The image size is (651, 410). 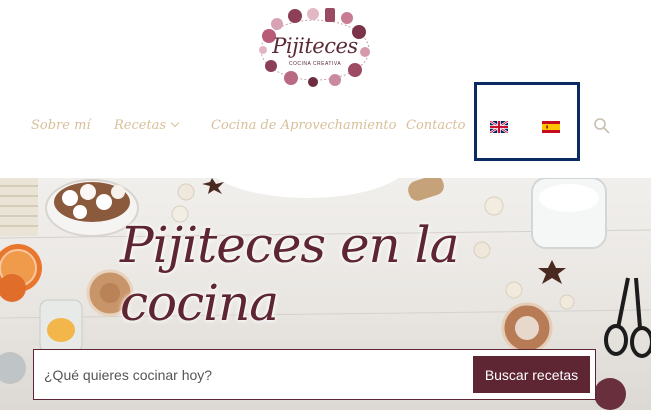 I want to click on nav-item-label: Recetas, so click(x=140, y=125).